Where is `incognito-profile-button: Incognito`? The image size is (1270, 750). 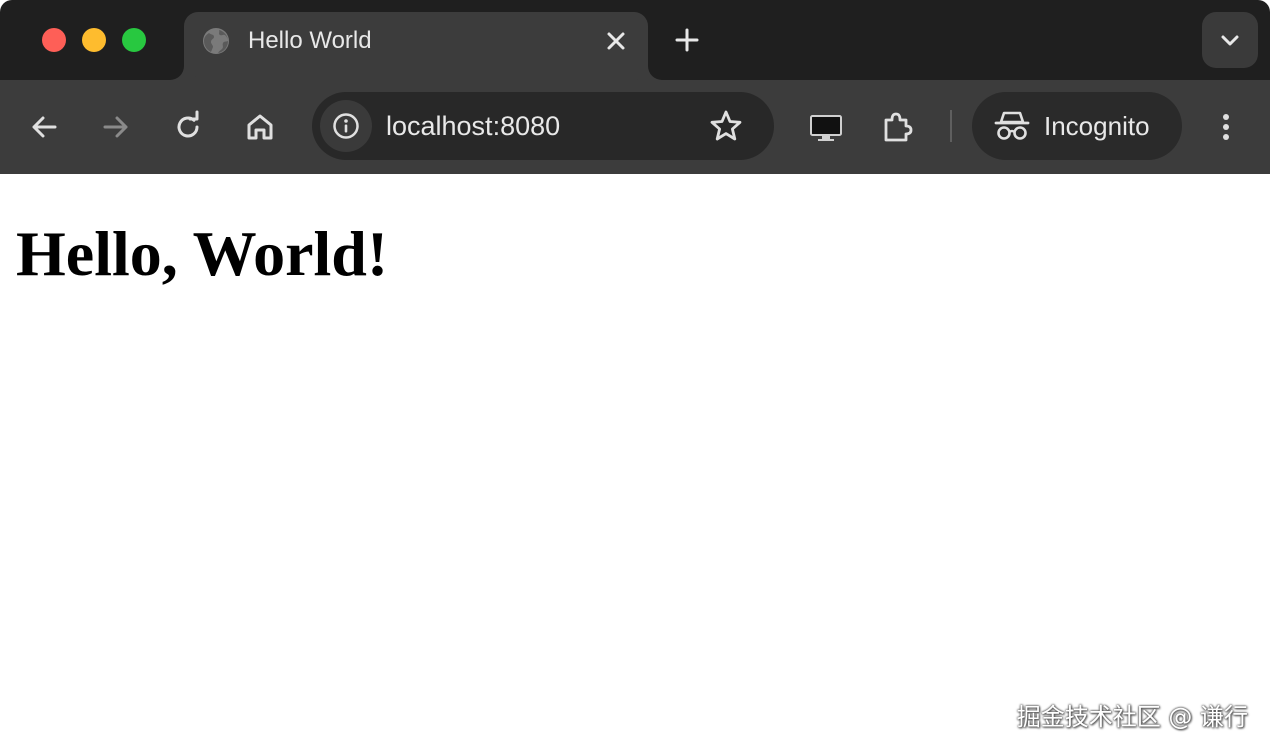 incognito-profile-button: Incognito is located at coordinates (1077, 126).